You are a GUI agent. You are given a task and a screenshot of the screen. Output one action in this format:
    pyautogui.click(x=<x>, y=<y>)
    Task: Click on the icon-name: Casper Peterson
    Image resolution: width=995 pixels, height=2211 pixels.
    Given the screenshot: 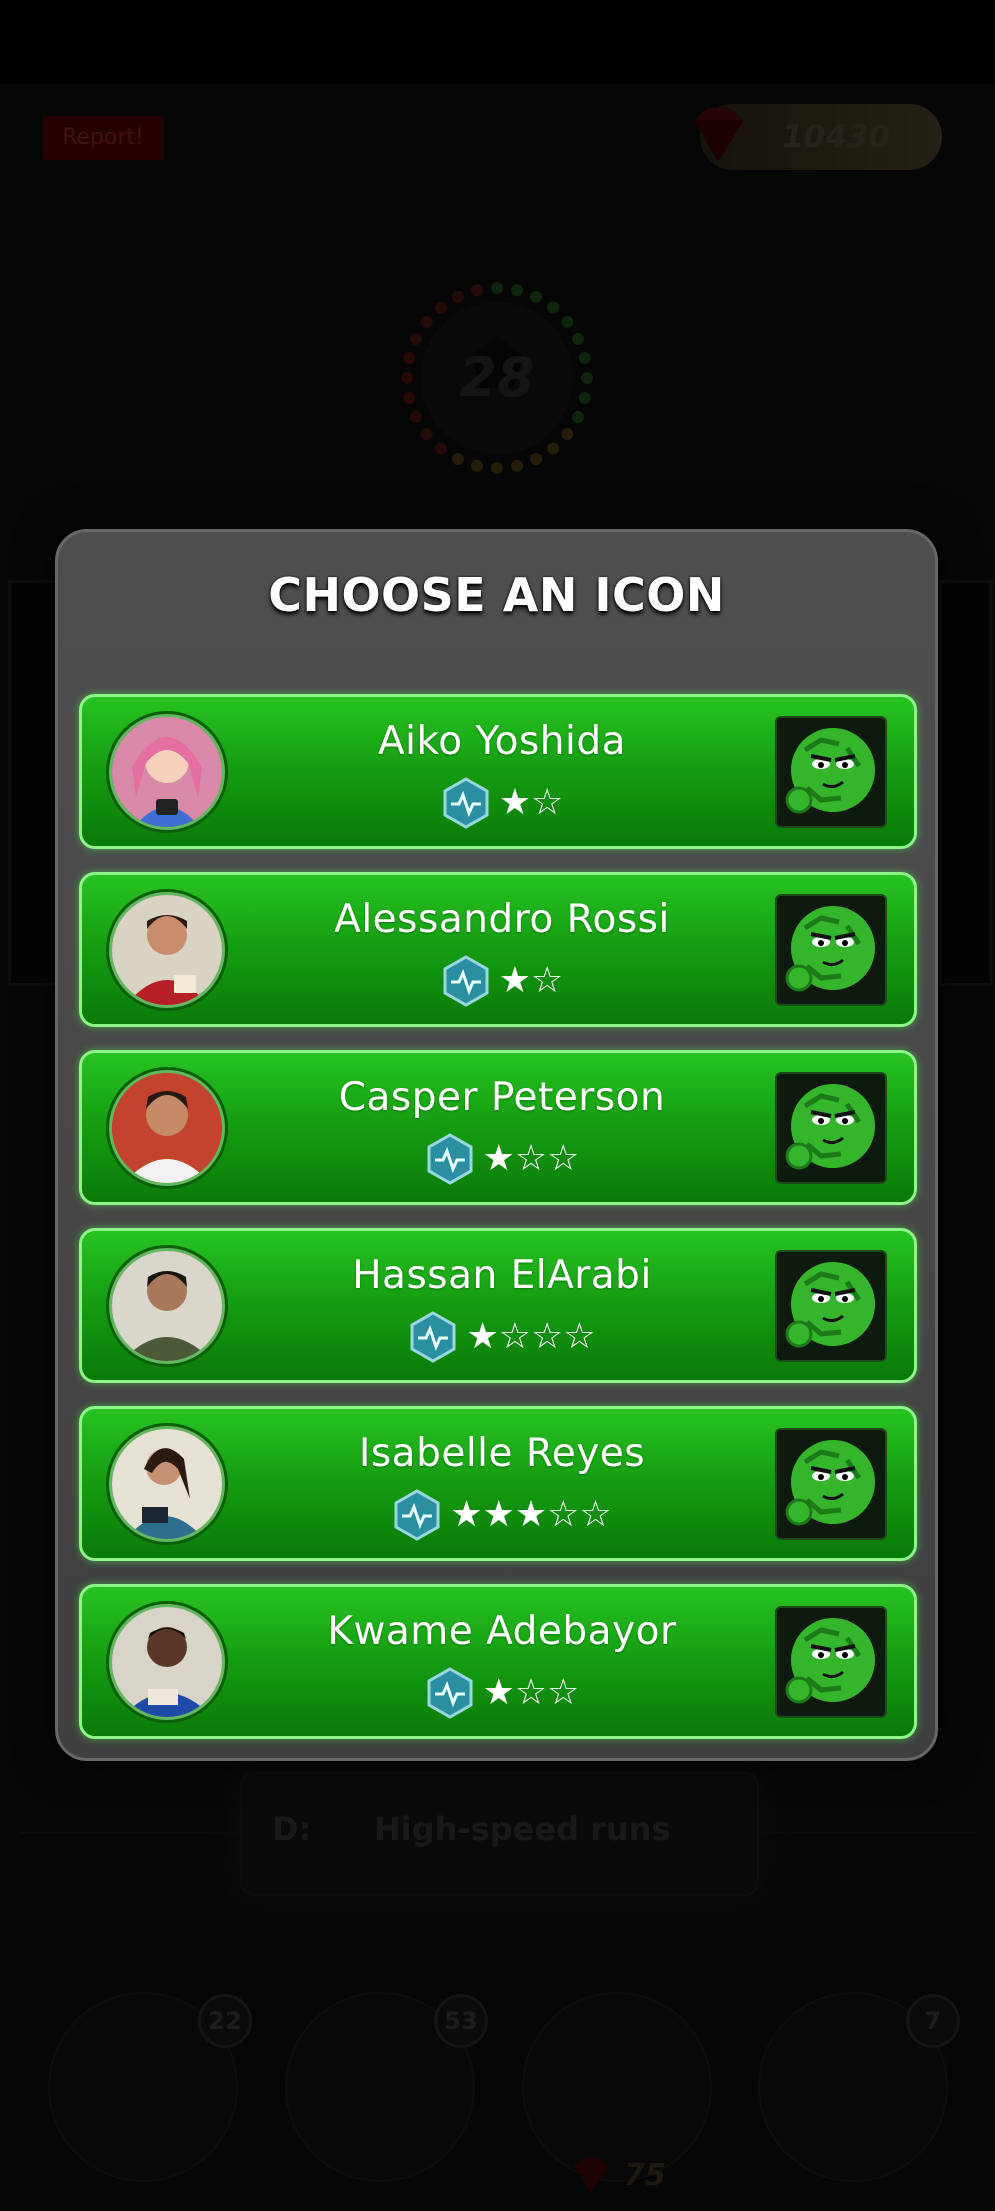 What is the action you would take?
    pyautogui.click(x=502, y=1097)
    